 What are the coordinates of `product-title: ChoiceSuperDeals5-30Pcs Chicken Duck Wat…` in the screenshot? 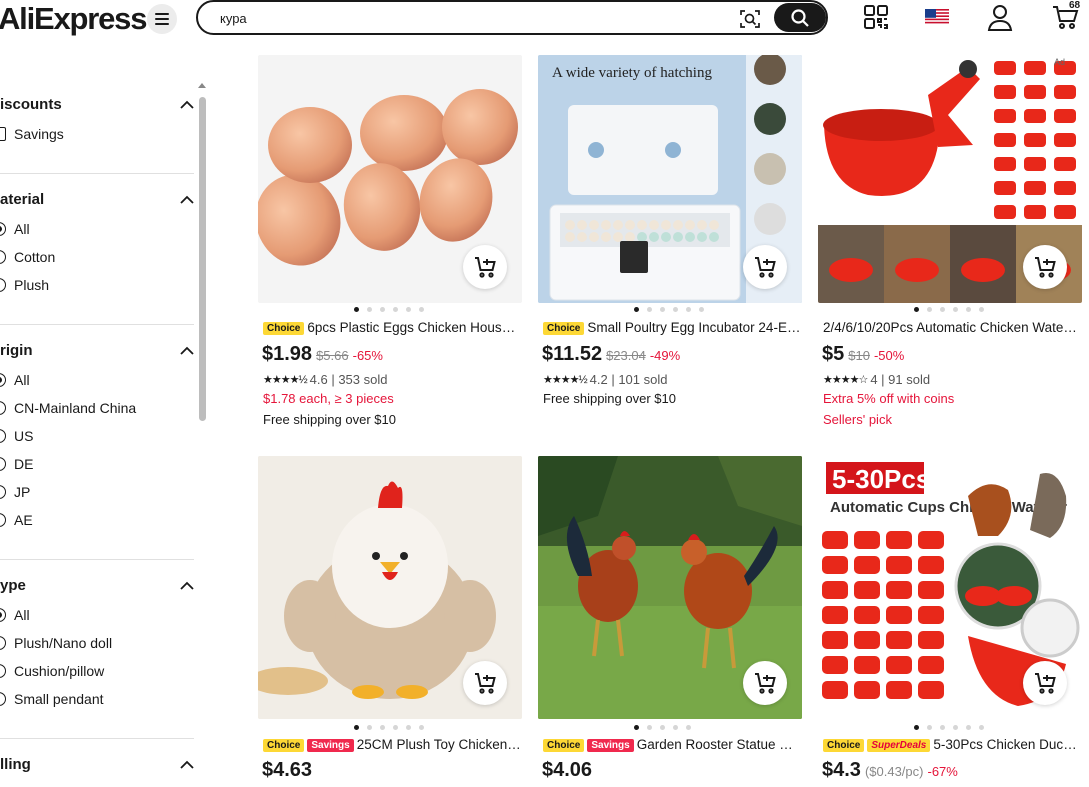 It's located at (952, 746).